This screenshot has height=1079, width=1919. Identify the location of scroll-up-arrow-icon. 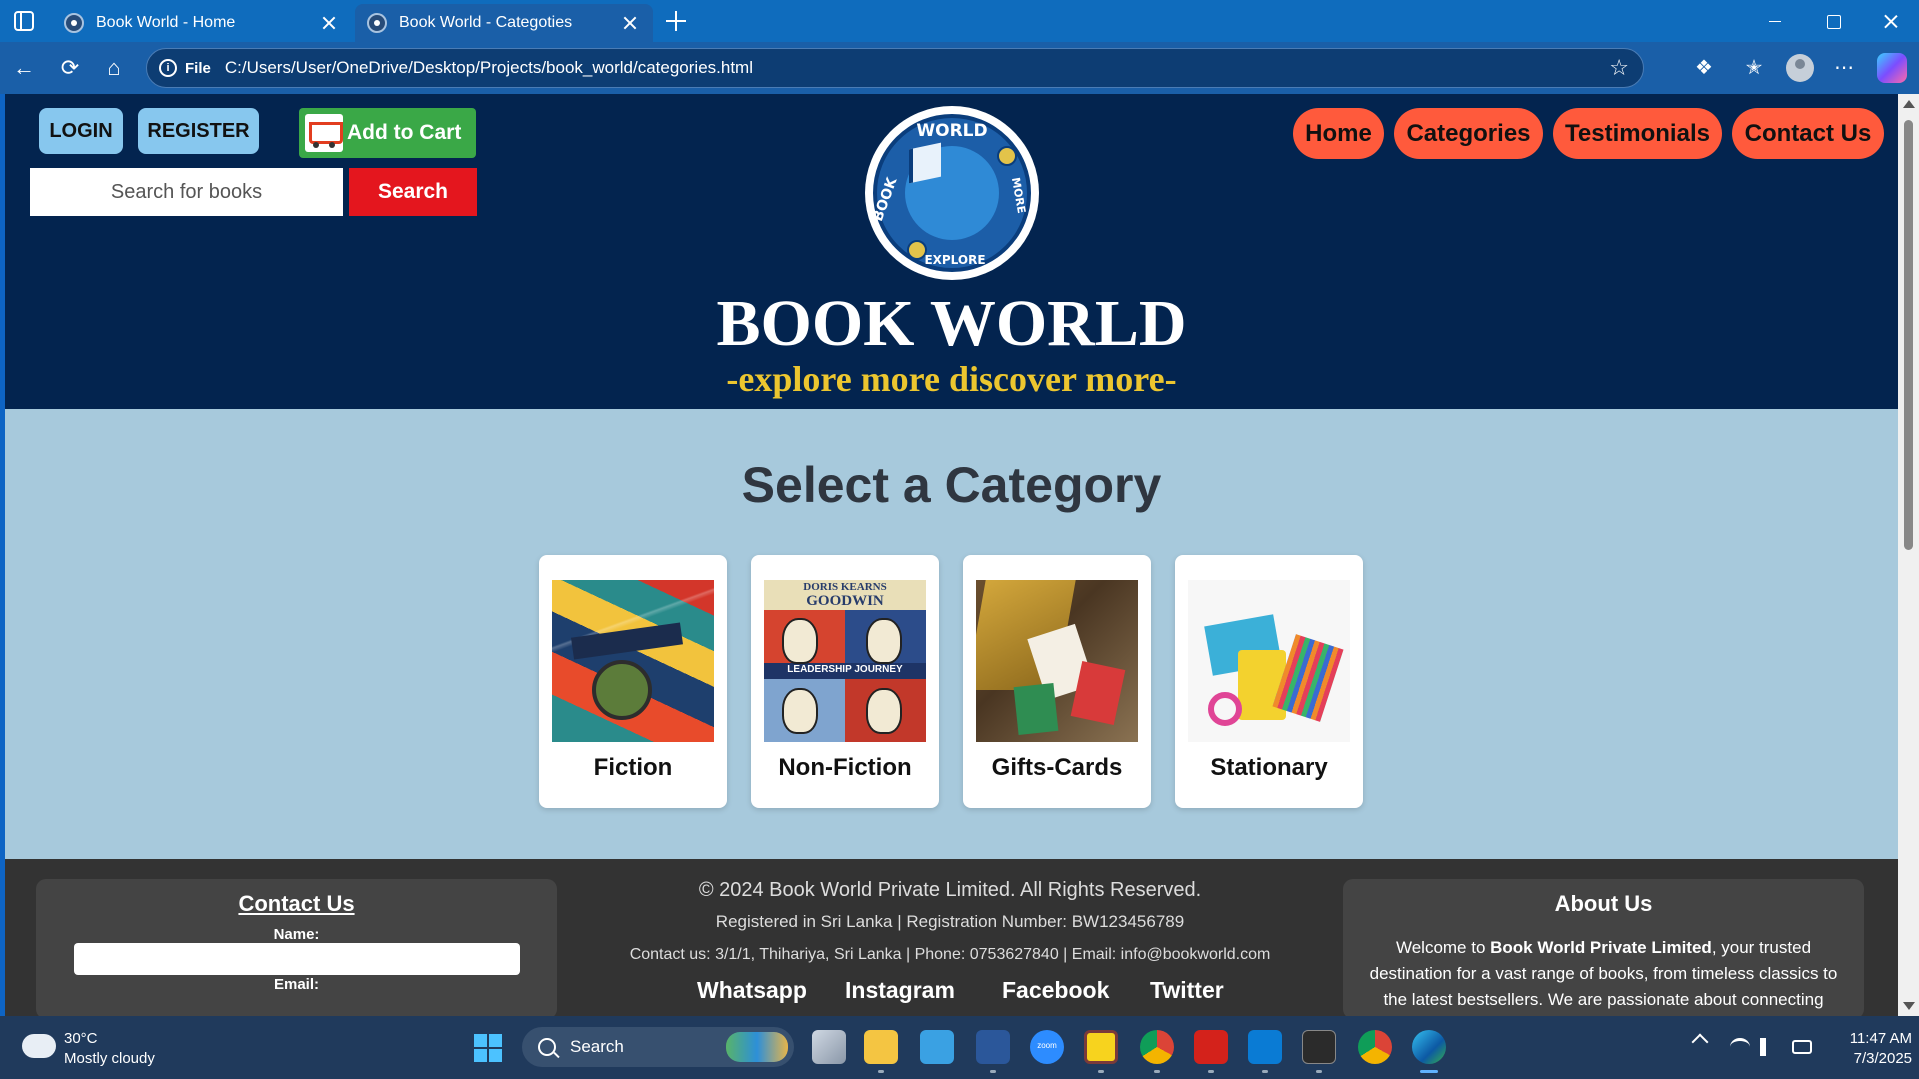
(1909, 104).